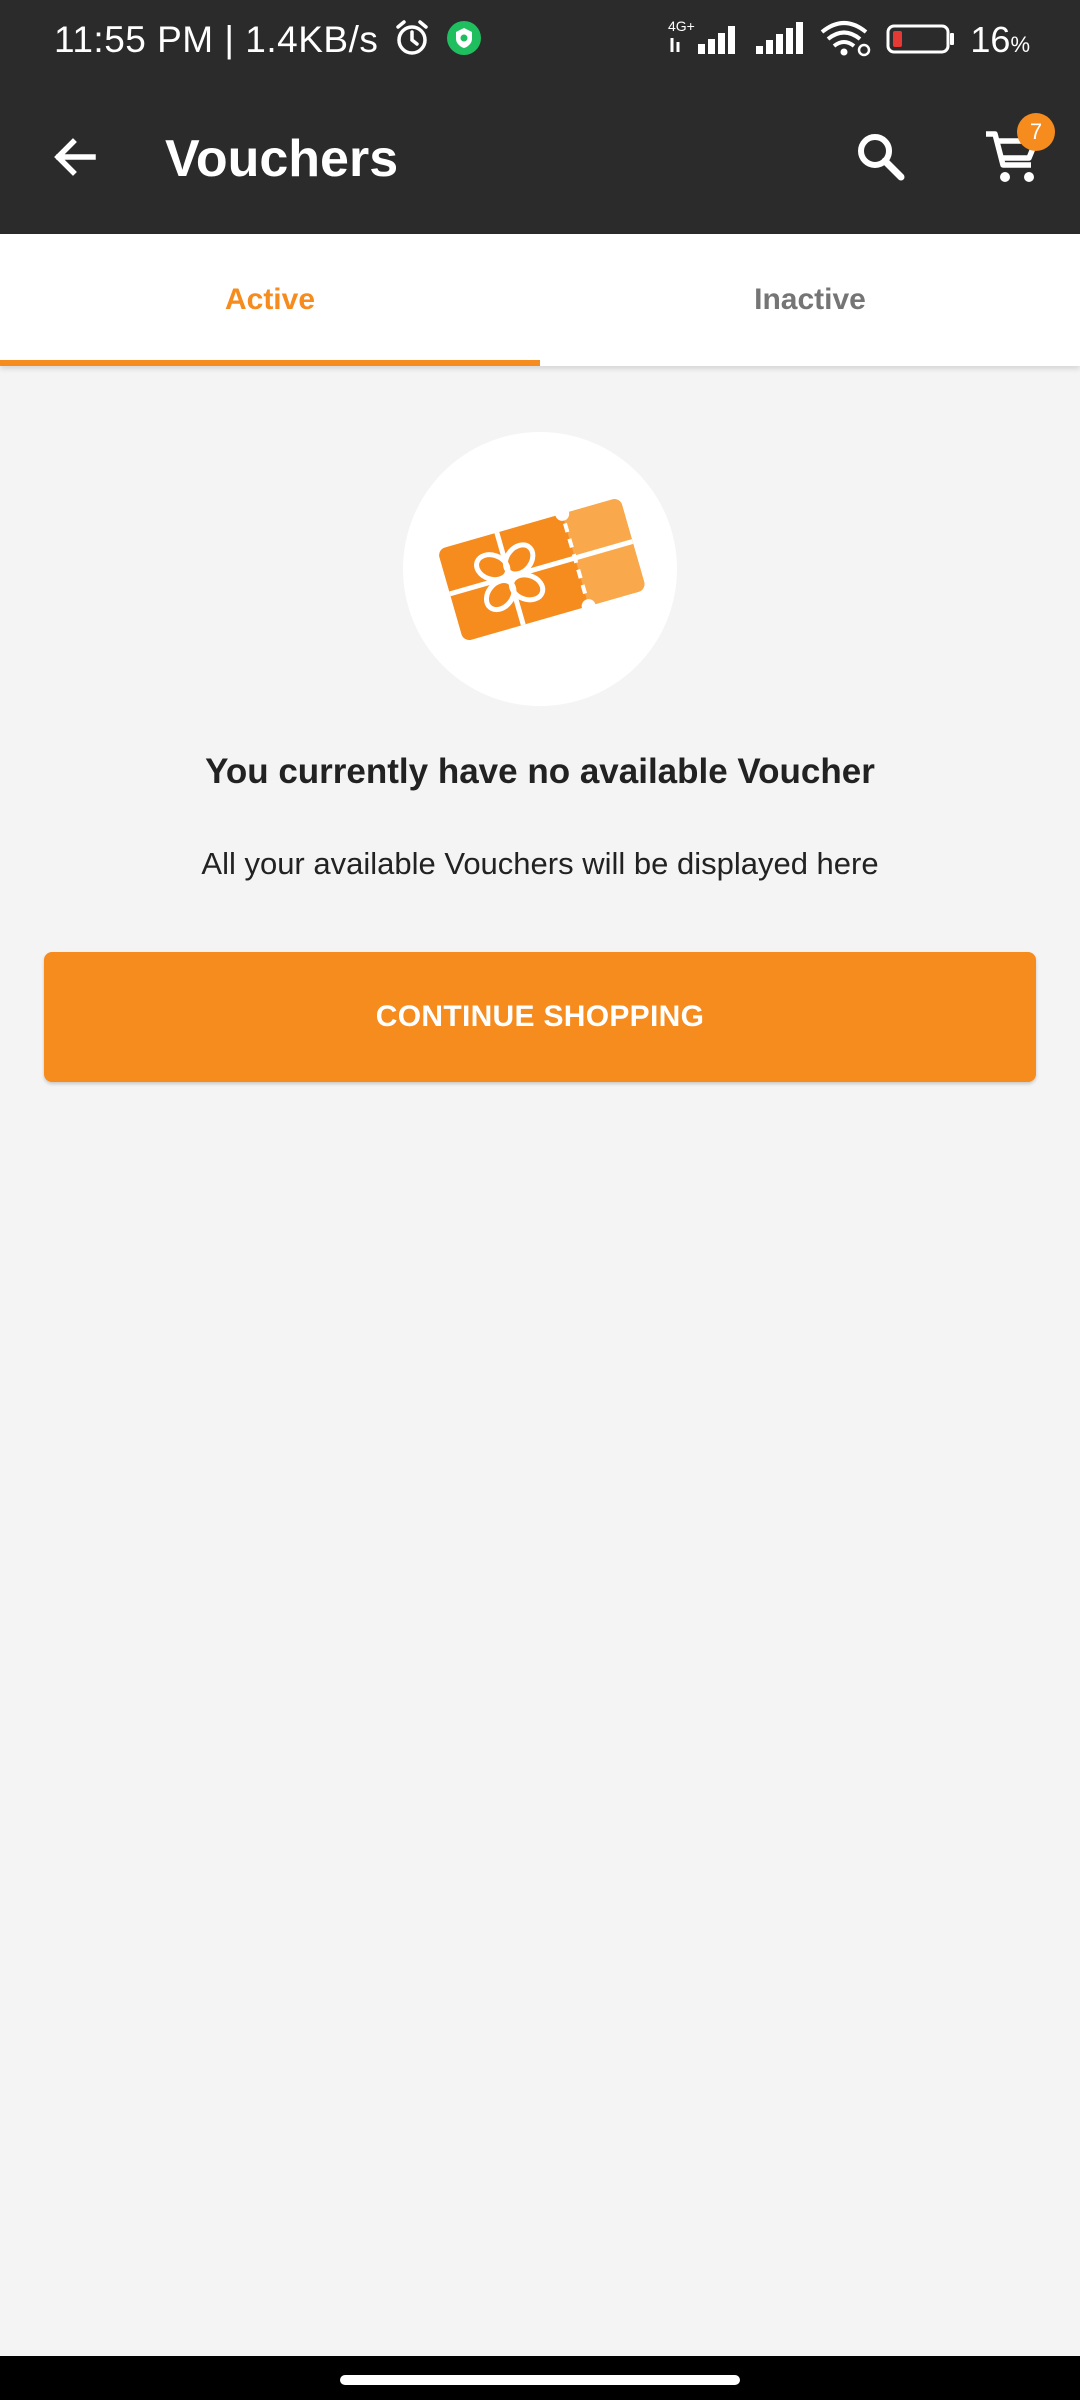 This screenshot has width=1080, height=2400. I want to click on tab-indicator, so click(270, 363).